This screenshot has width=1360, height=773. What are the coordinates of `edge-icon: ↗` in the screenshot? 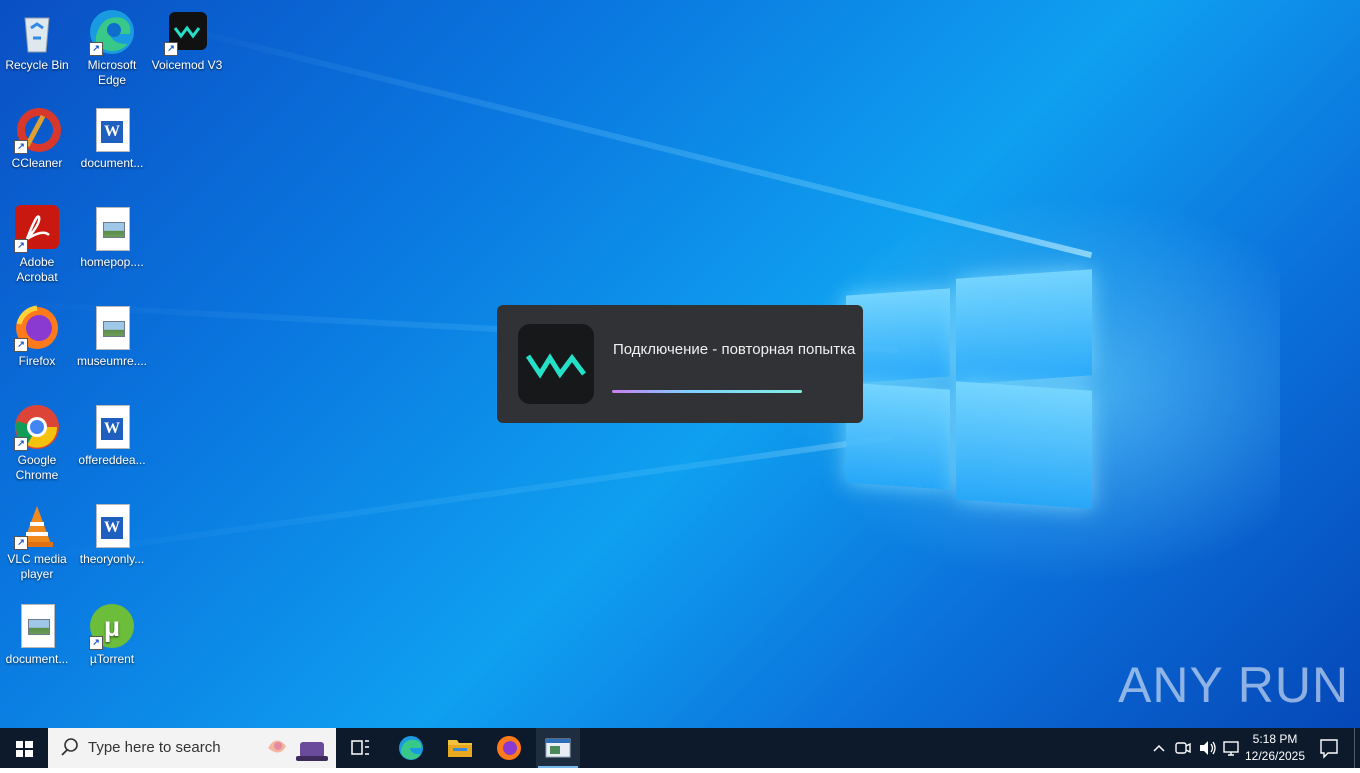 It's located at (112, 32).